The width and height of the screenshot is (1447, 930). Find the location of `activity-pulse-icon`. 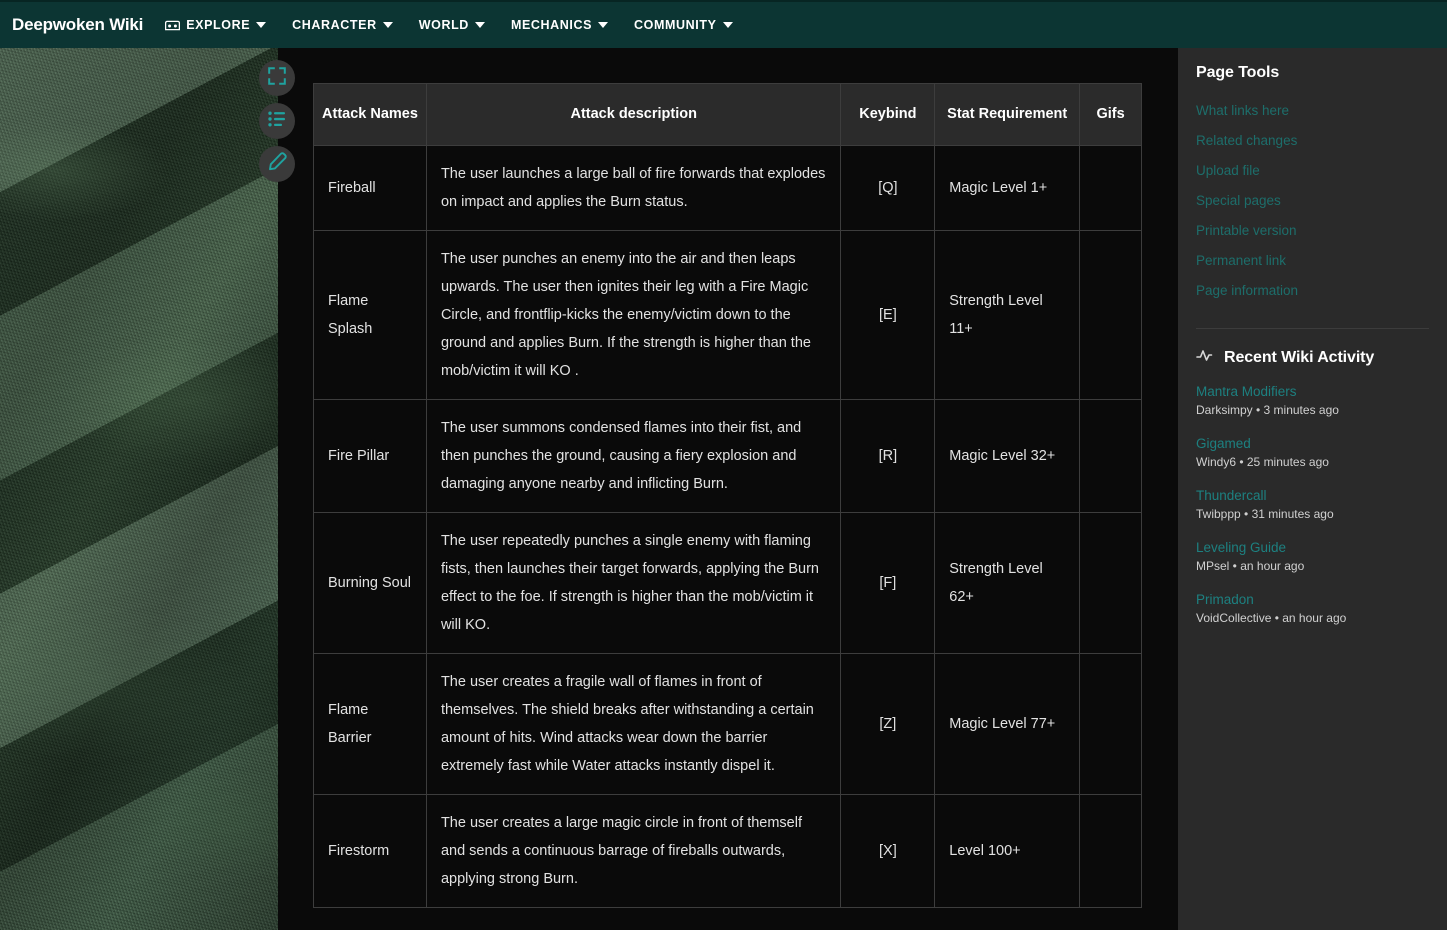

activity-pulse-icon is located at coordinates (1206, 357).